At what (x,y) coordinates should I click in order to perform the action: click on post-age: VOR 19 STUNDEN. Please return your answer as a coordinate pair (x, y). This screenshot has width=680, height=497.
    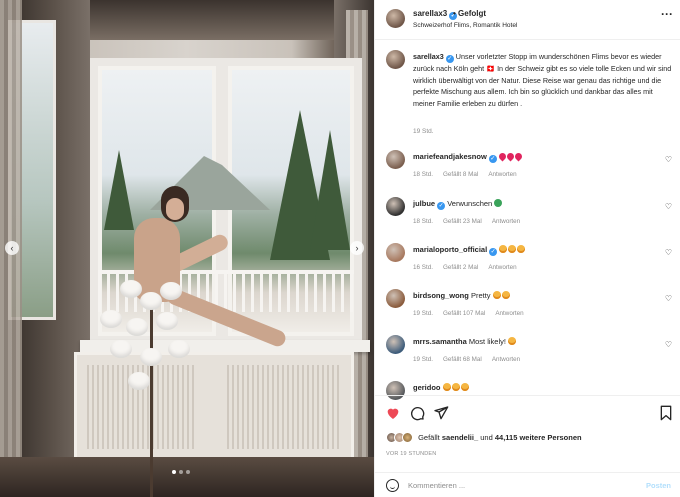
    Looking at the image, I should click on (411, 454).